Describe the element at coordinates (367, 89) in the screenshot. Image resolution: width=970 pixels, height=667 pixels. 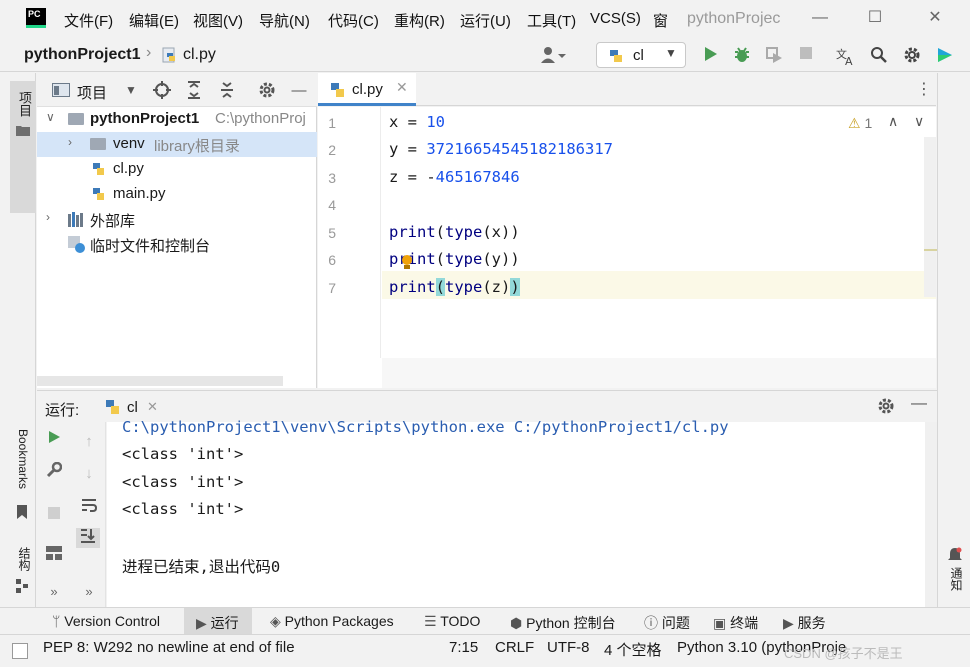
I see `editor-tab-cl-py: cl.py ✕` at that location.